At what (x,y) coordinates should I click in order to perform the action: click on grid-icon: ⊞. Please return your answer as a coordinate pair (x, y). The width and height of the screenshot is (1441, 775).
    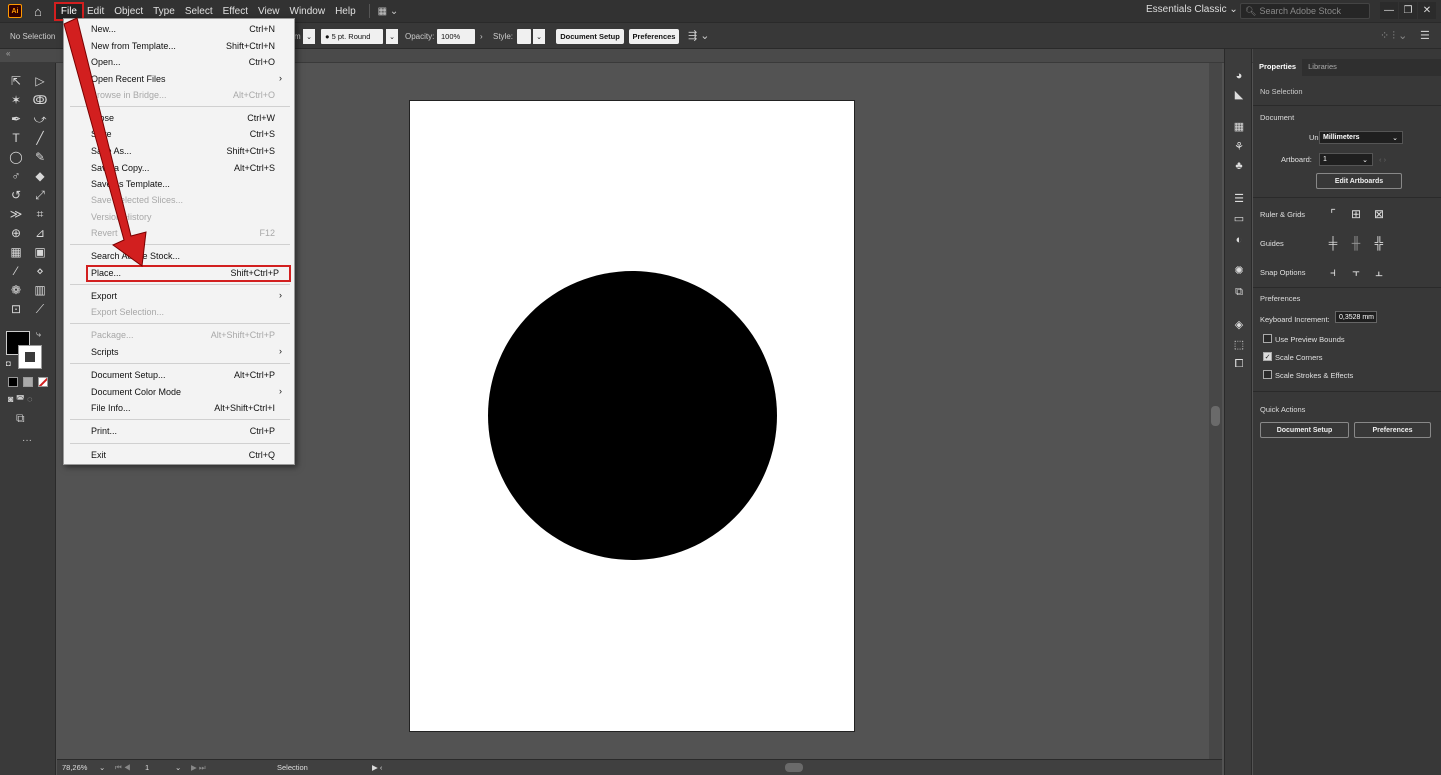
    Looking at the image, I should click on (1356, 214).